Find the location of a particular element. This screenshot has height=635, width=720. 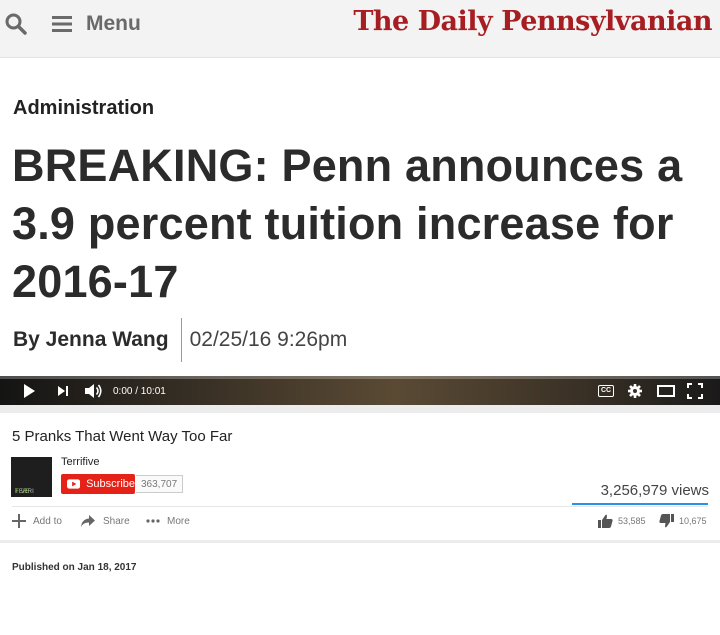

thumbs-up-icon is located at coordinates (605, 521).